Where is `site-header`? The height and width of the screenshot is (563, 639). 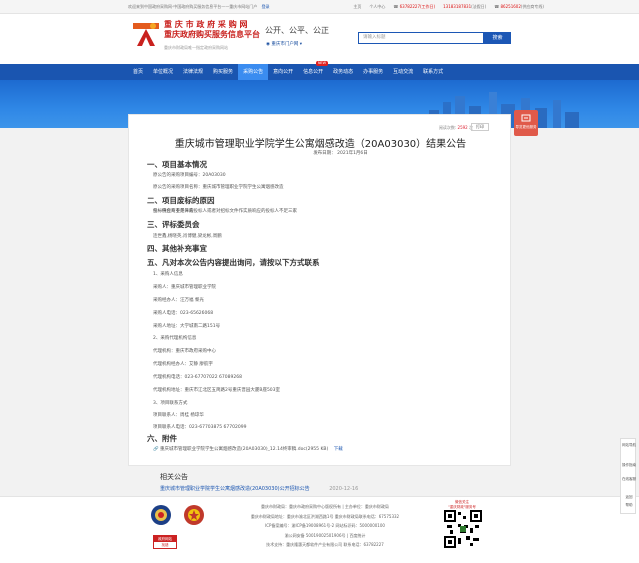 site-header is located at coordinates (319, 39).